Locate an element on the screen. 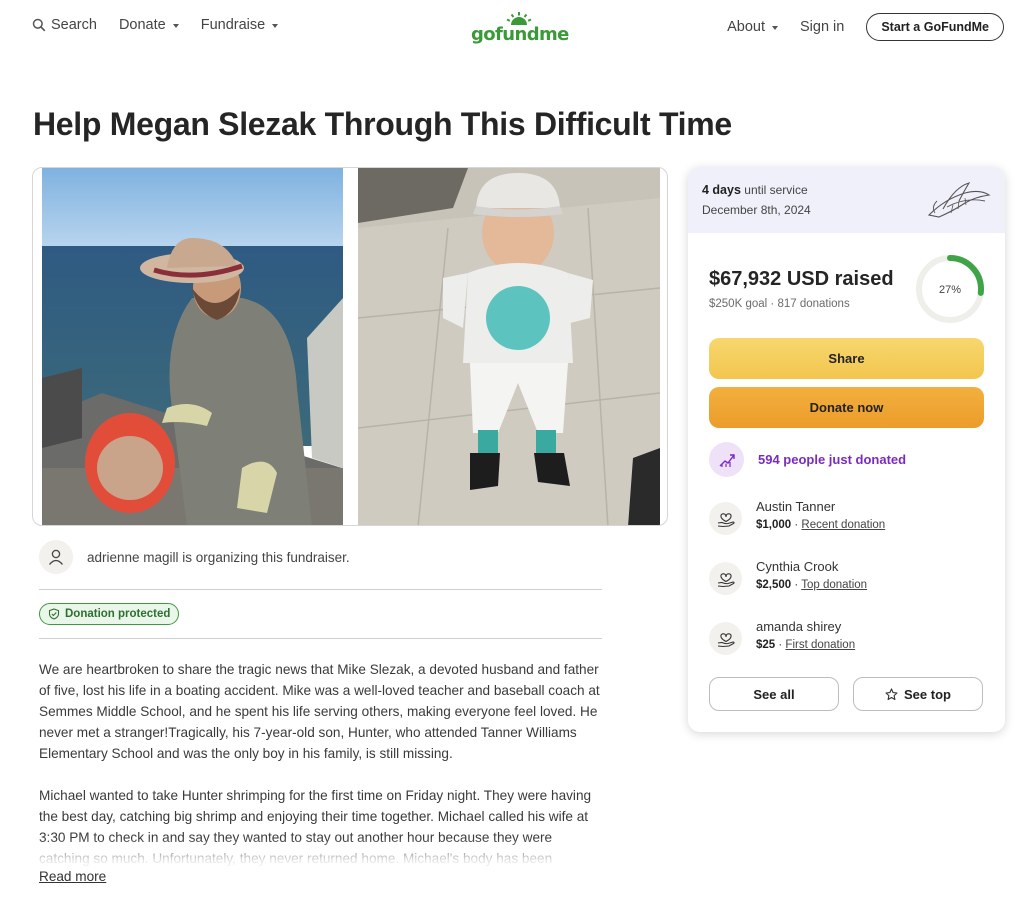  sign-in-link: Sign in is located at coordinates (822, 27).